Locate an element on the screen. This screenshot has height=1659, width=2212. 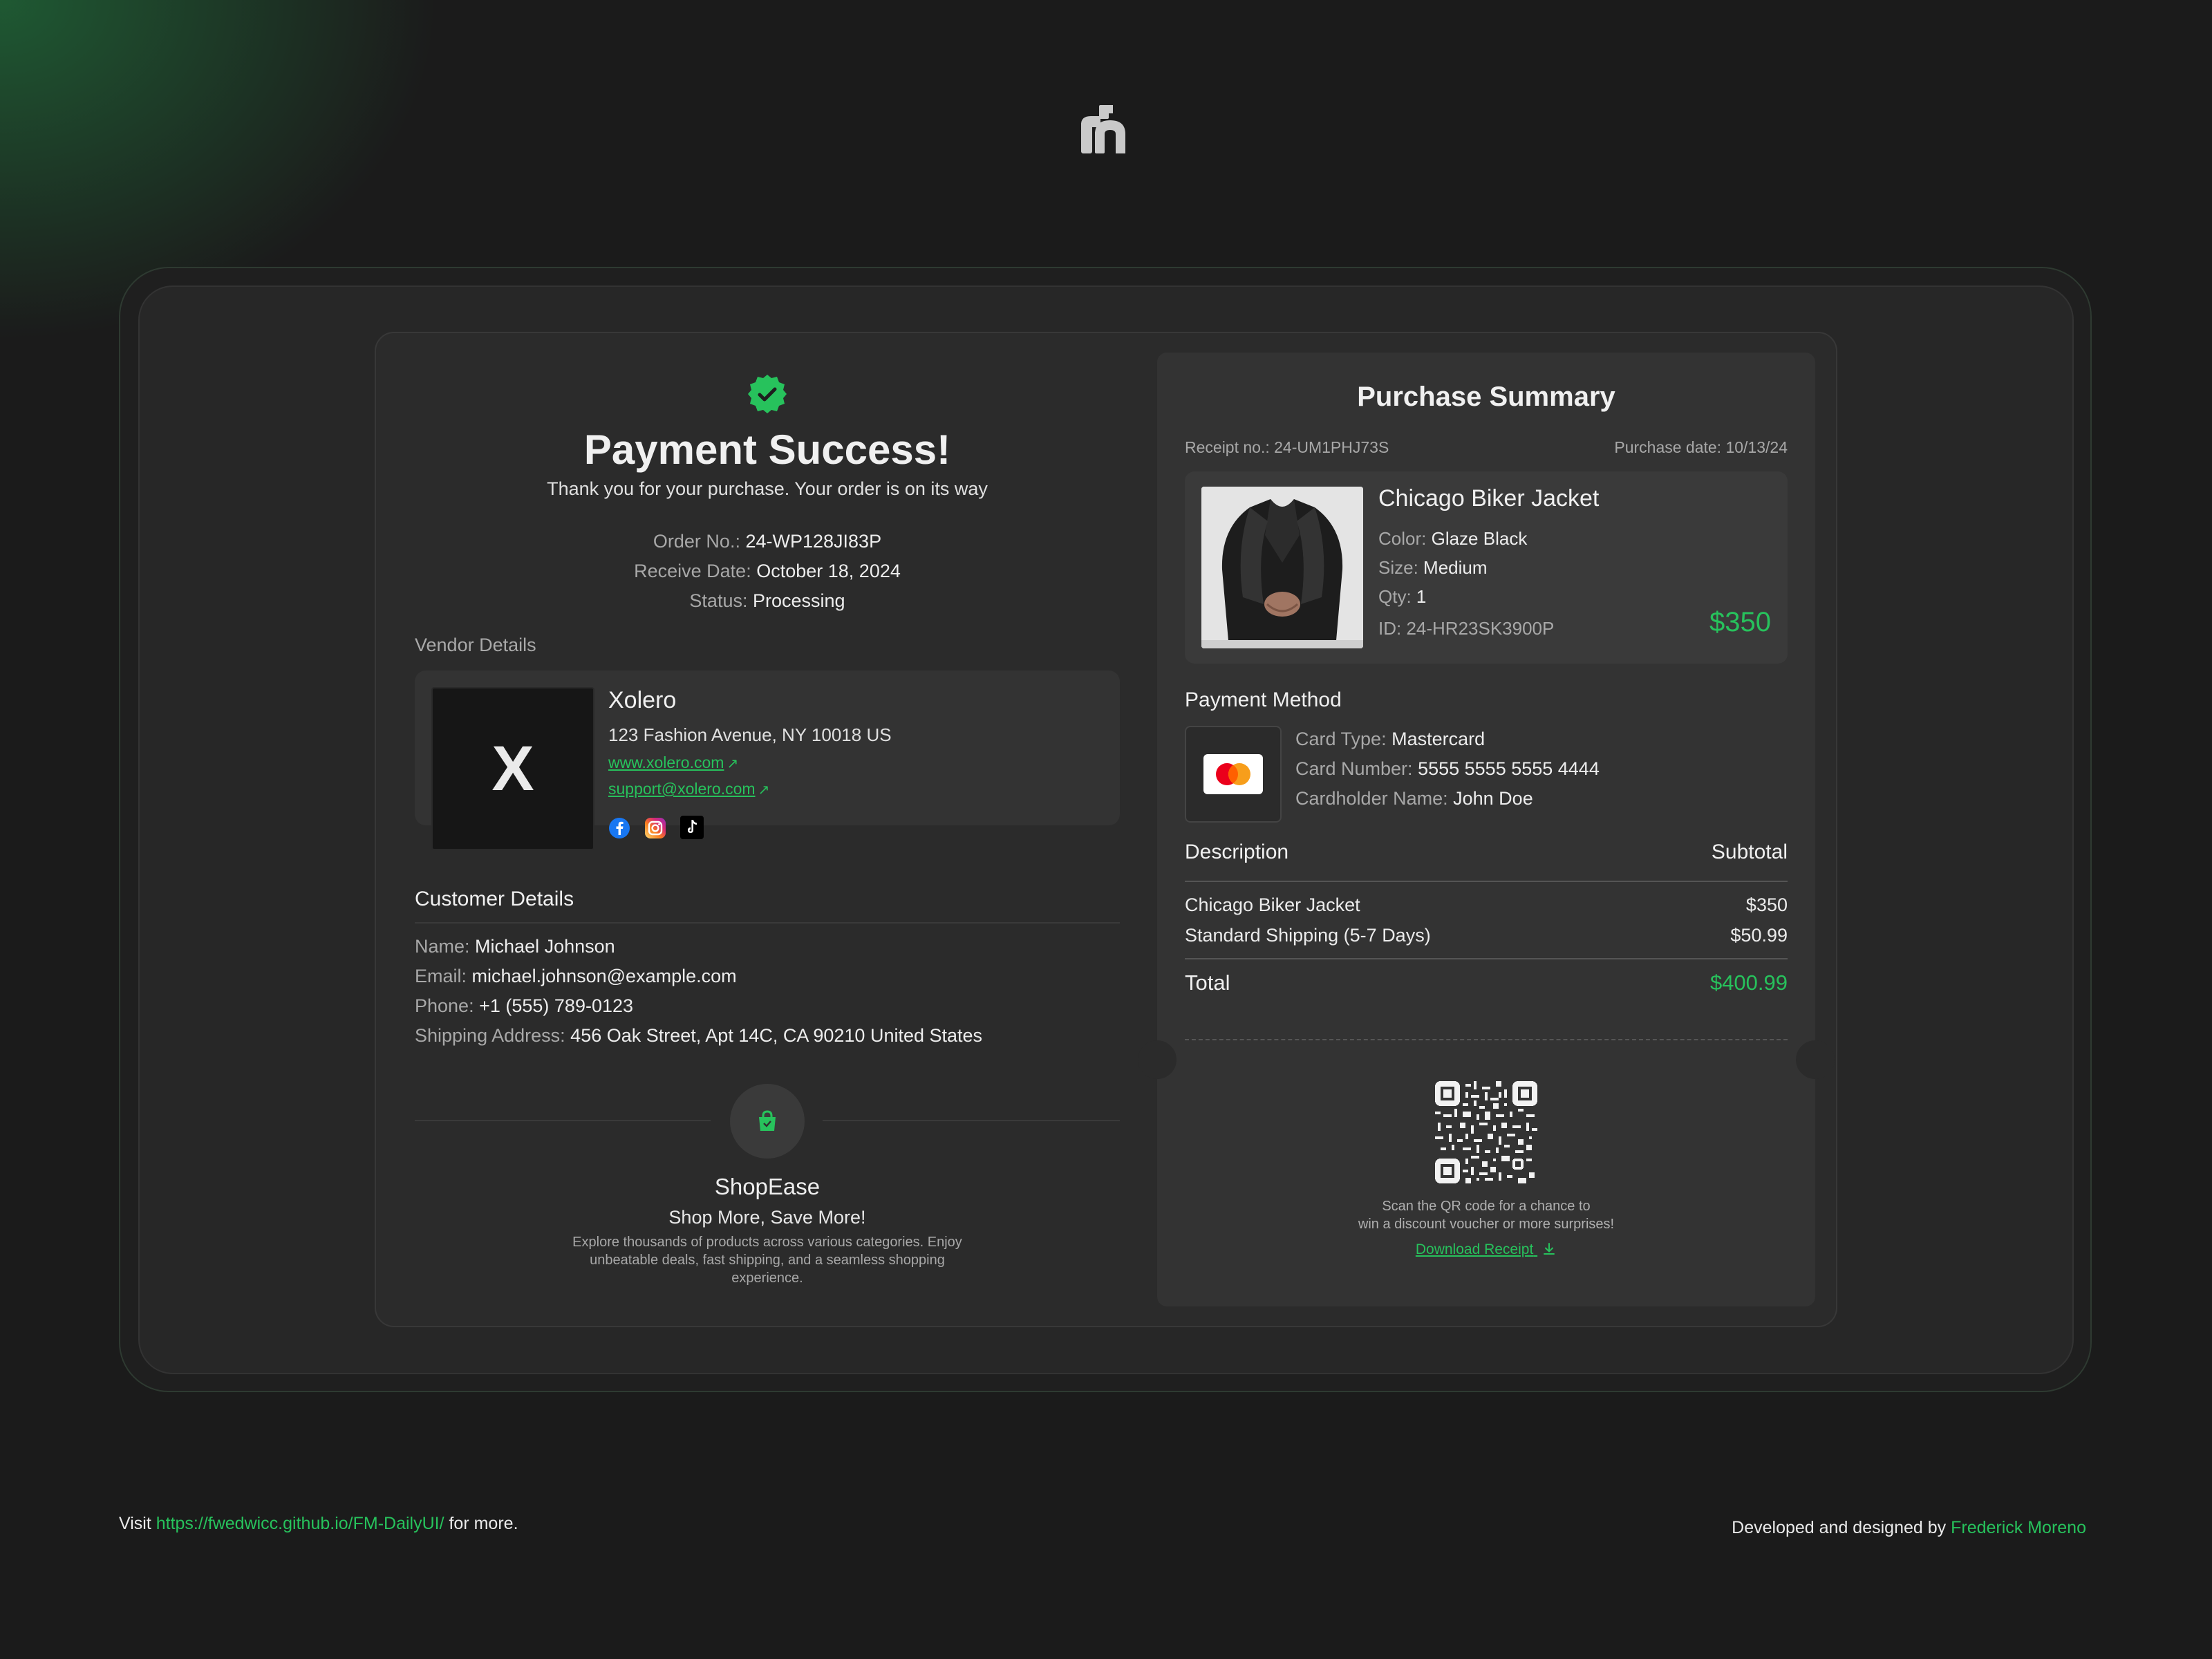
visit-suffix: for more. is located at coordinates (483, 1523).